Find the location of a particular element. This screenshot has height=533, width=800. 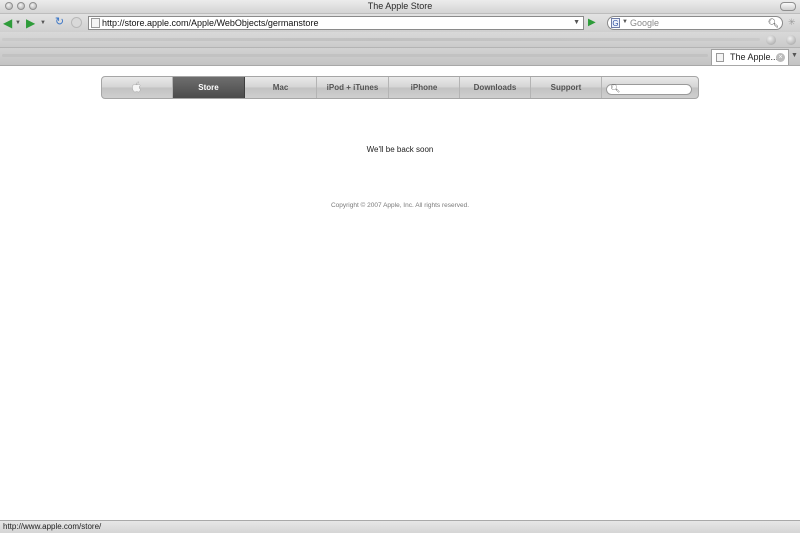

status-url-text: http://www.apple.com/store/ is located at coordinates (52, 526).